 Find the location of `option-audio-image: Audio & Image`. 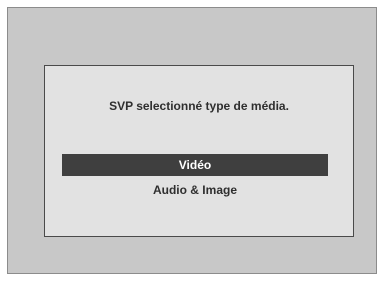

option-audio-image: Audio & Image is located at coordinates (195, 190).